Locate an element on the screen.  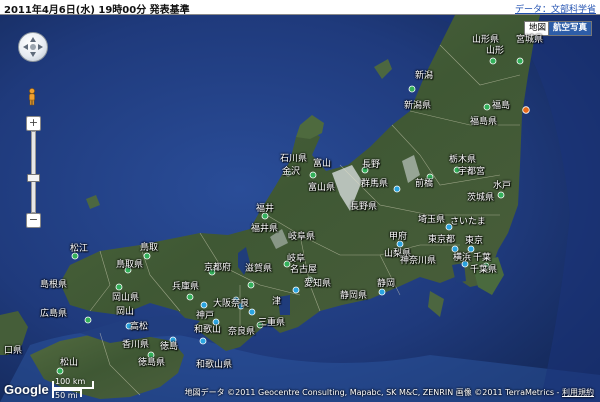
pan-control is located at coordinates (33, 47).